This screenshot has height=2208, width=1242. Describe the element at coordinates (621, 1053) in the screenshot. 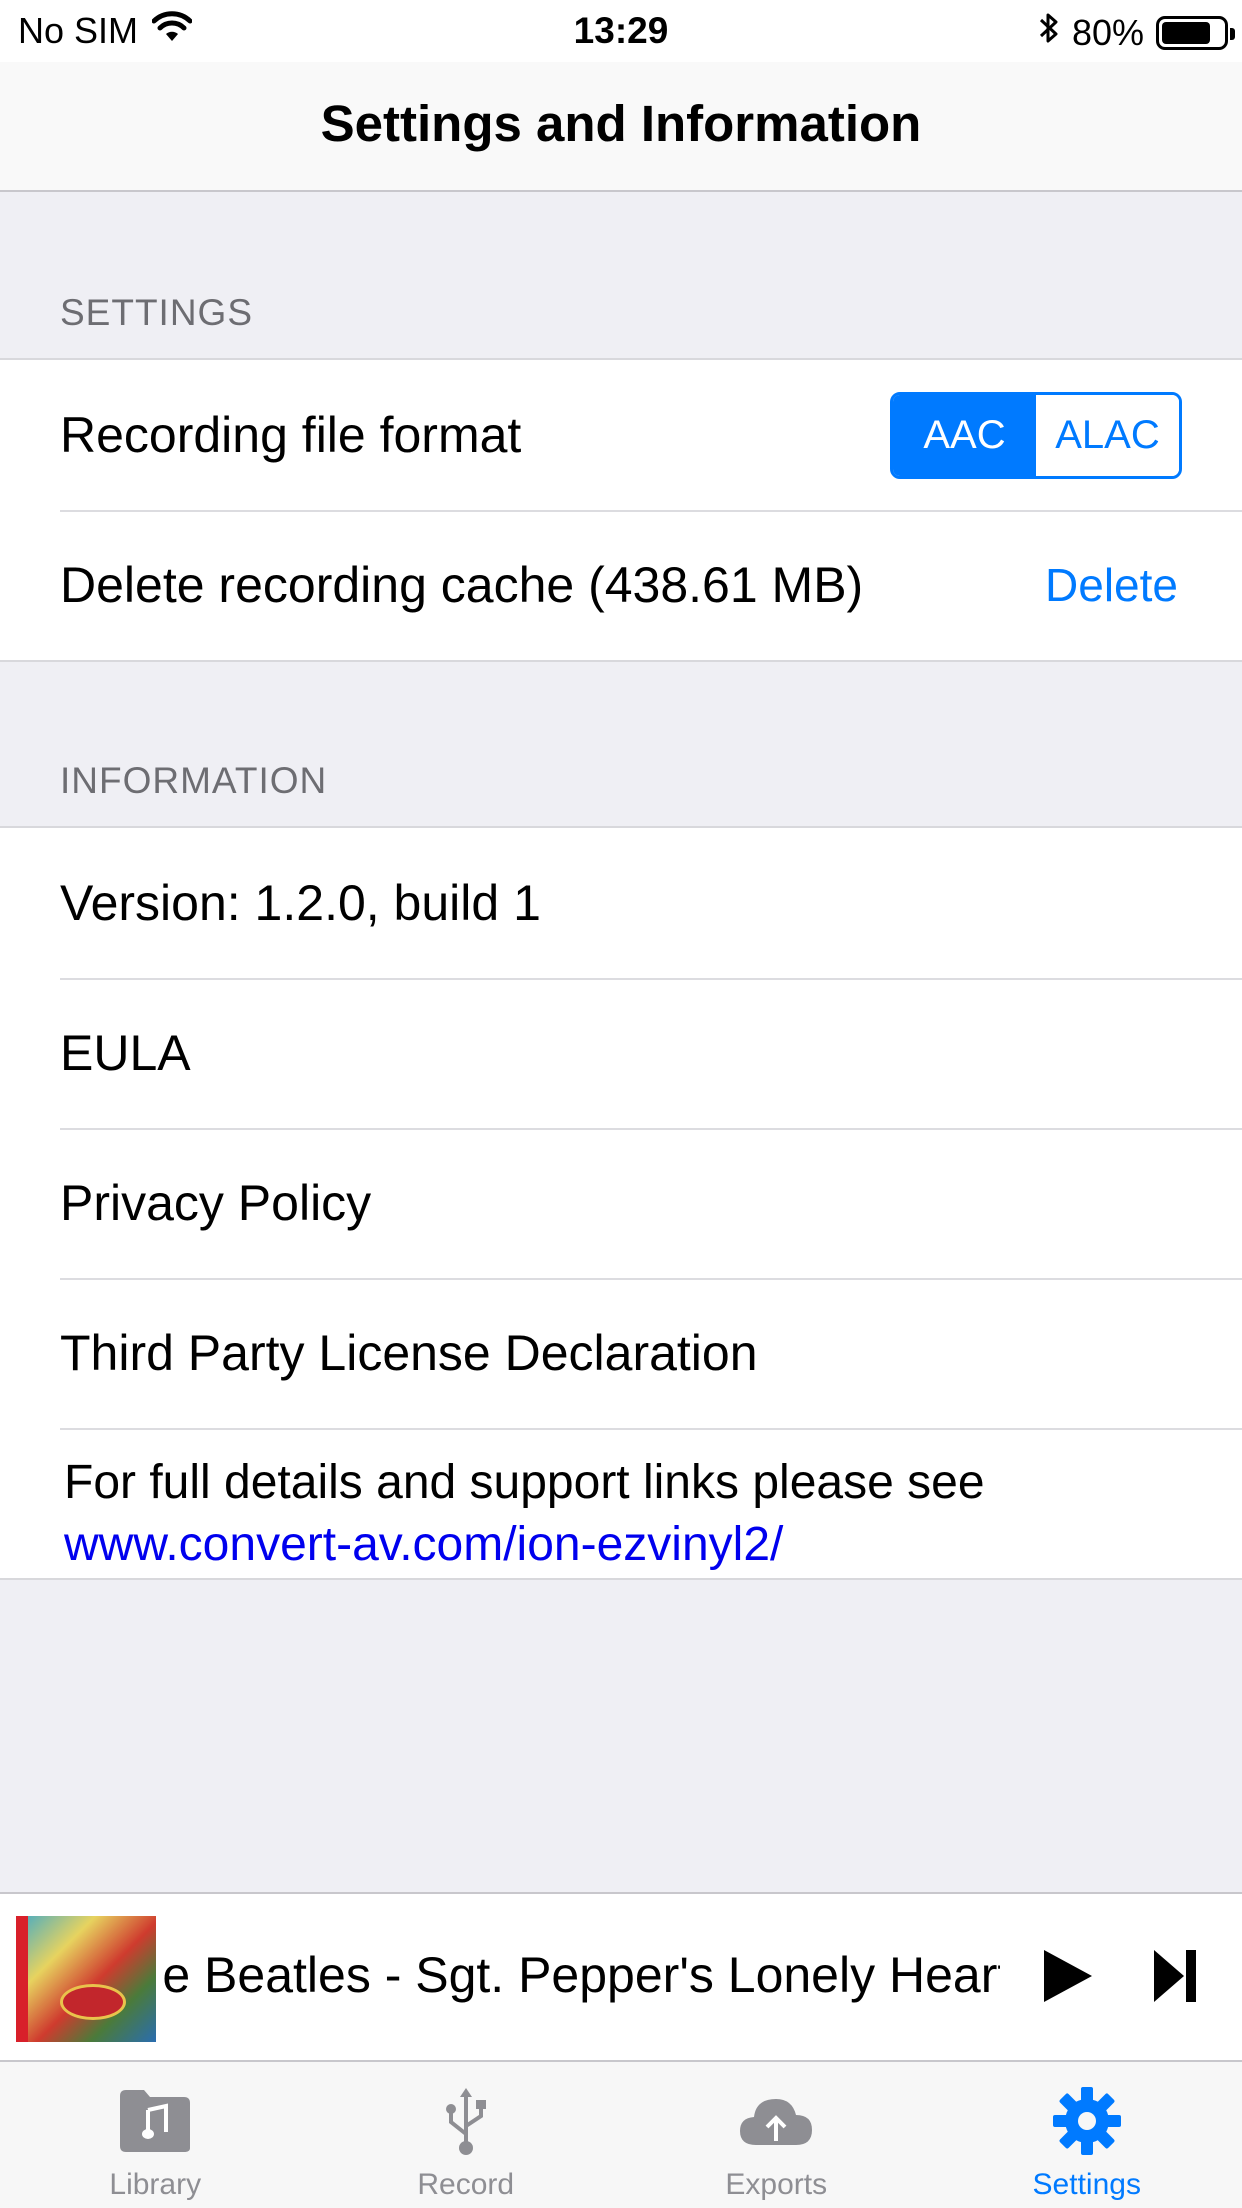

I see `eula-row: EULA` at that location.